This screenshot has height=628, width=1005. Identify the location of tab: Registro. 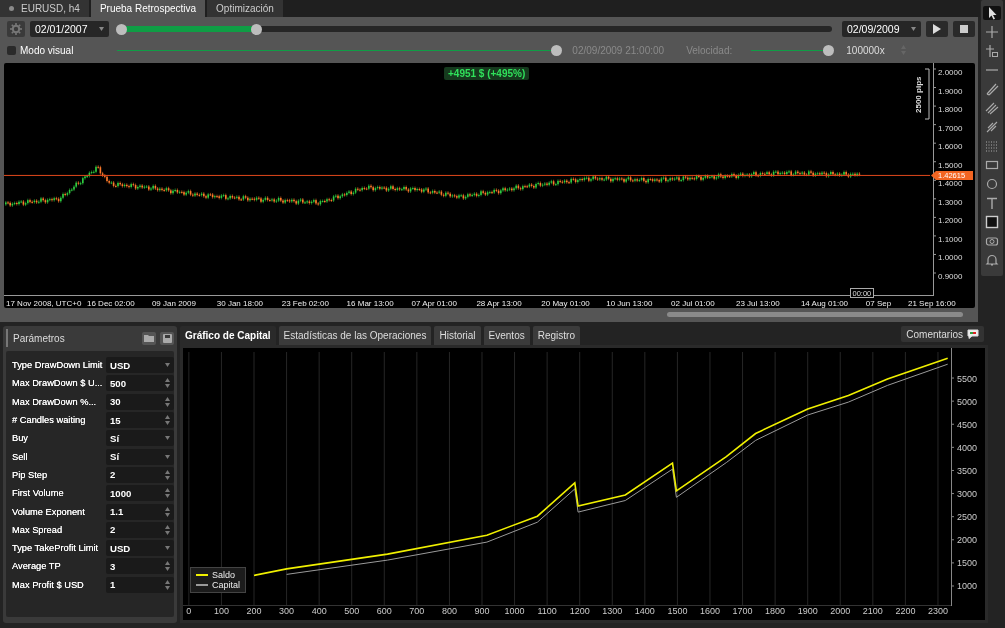
(556, 335).